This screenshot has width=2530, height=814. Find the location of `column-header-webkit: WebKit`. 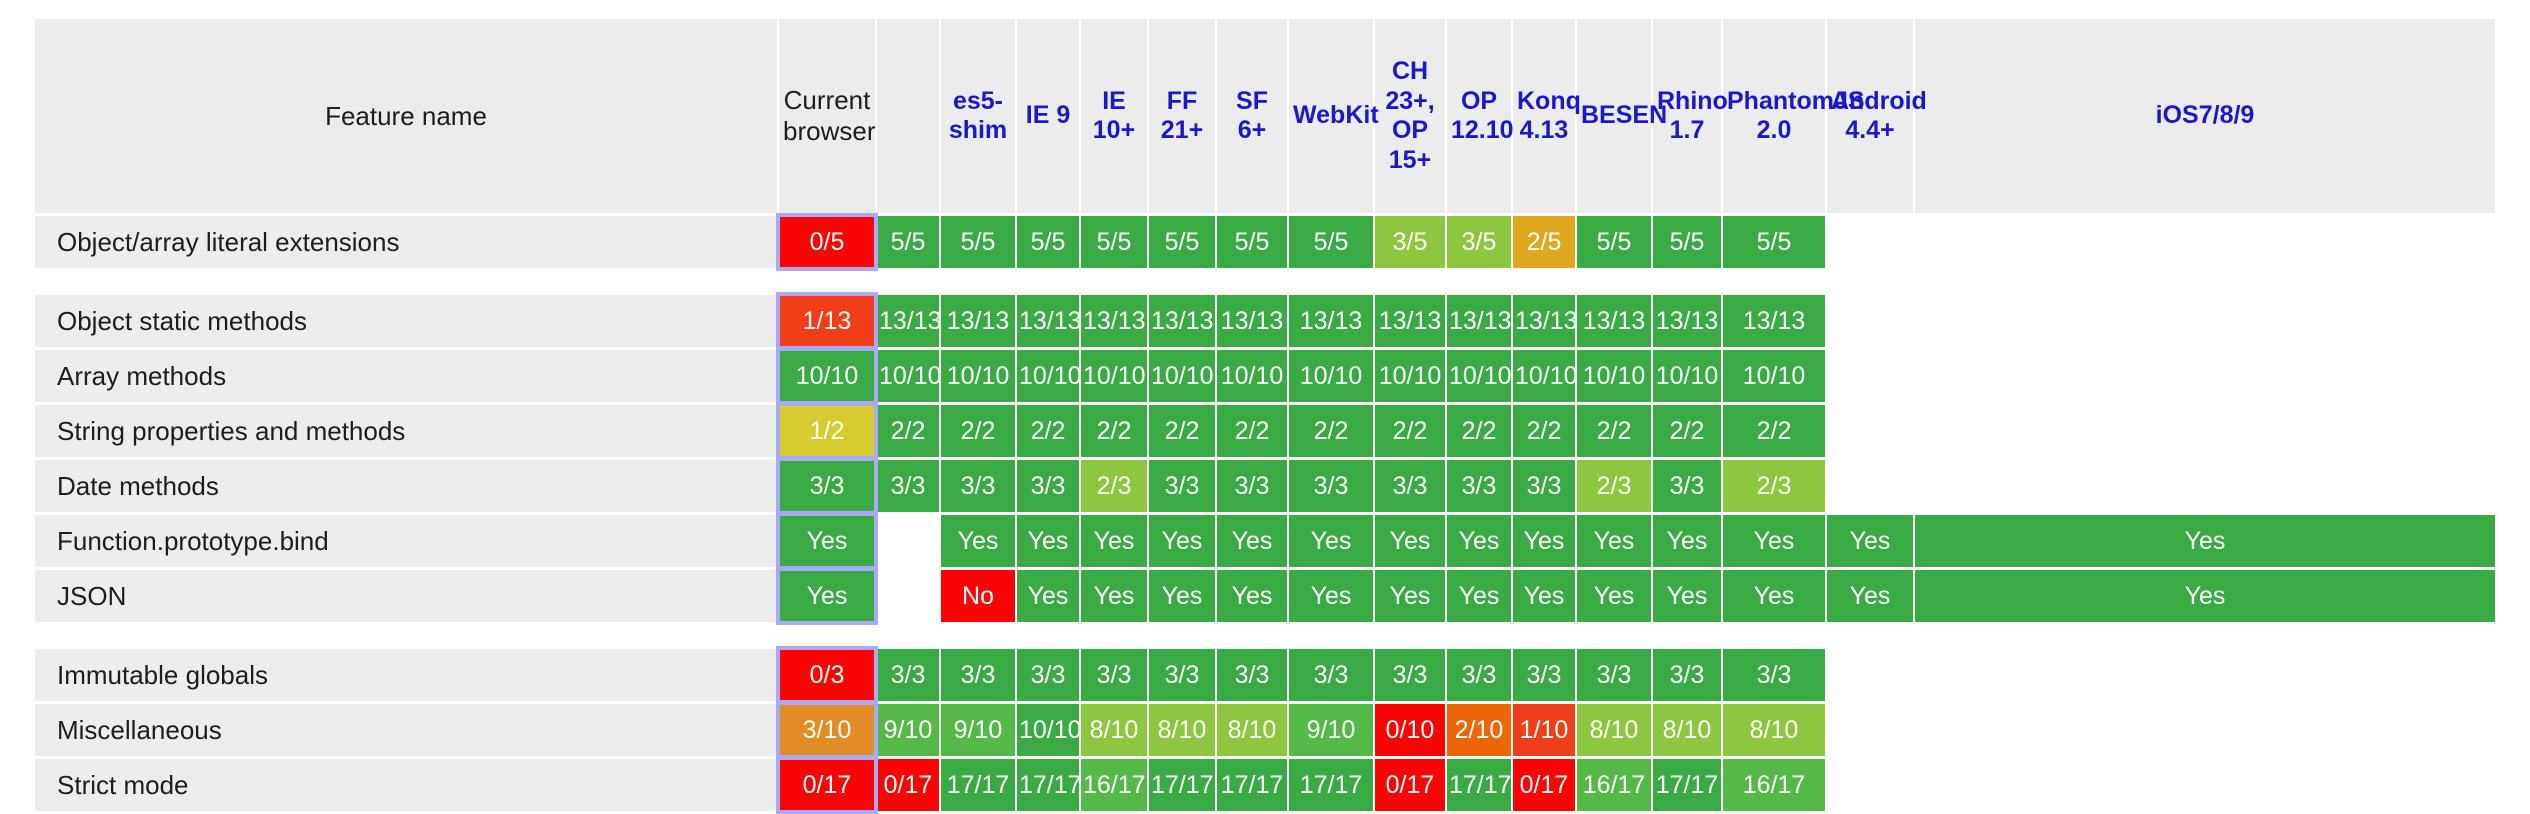

column-header-webkit: WebKit is located at coordinates (1334, 116).